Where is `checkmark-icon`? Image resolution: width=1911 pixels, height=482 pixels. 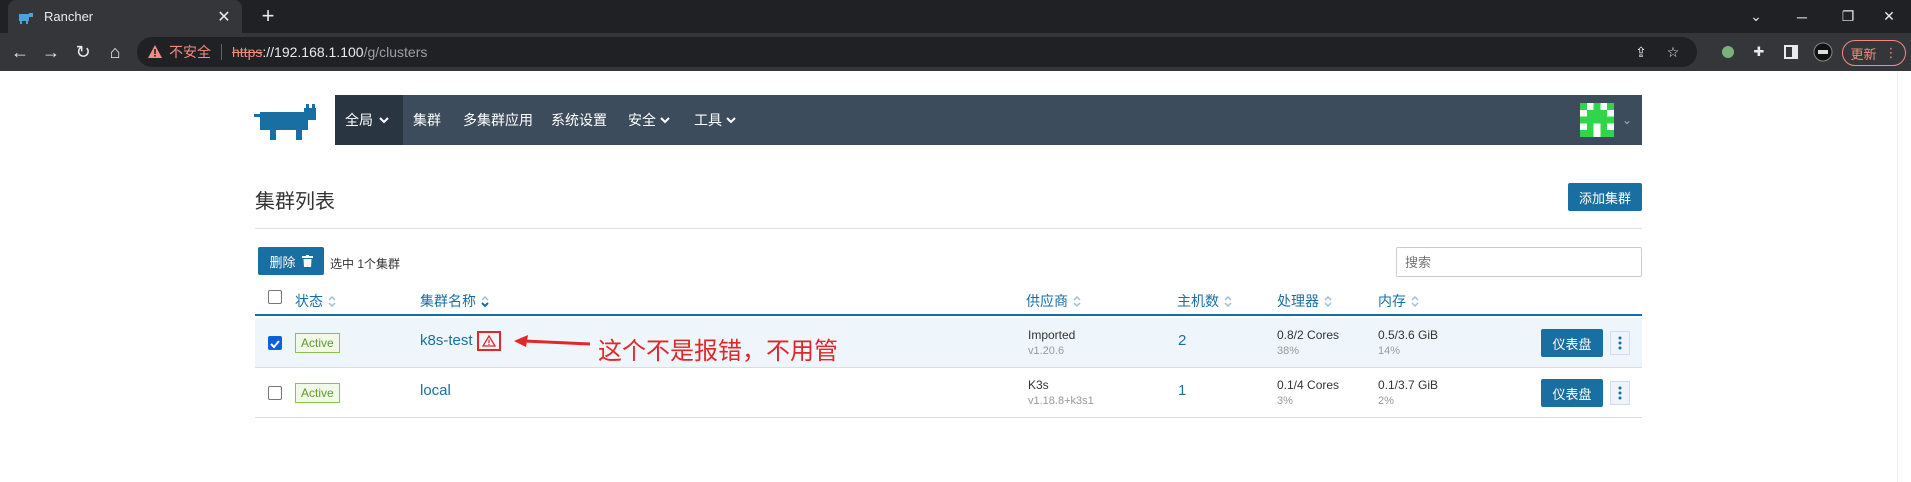
checkmark-icon is located at coordinates (275, 344).